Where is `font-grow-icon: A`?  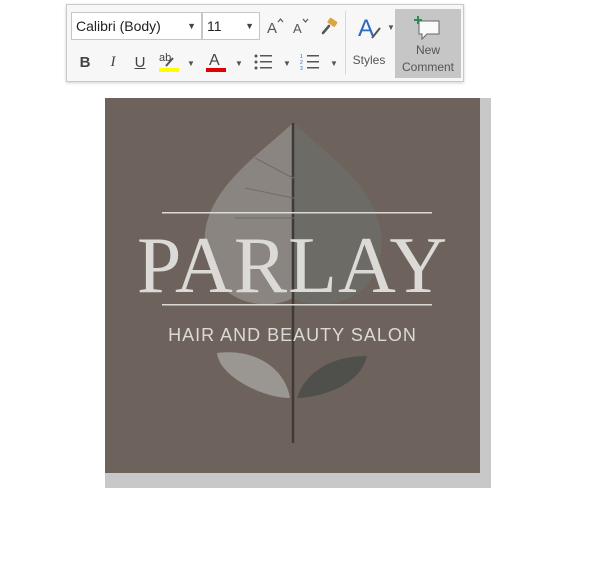
font-grow-icon: A is located at coordinates (275, 26).